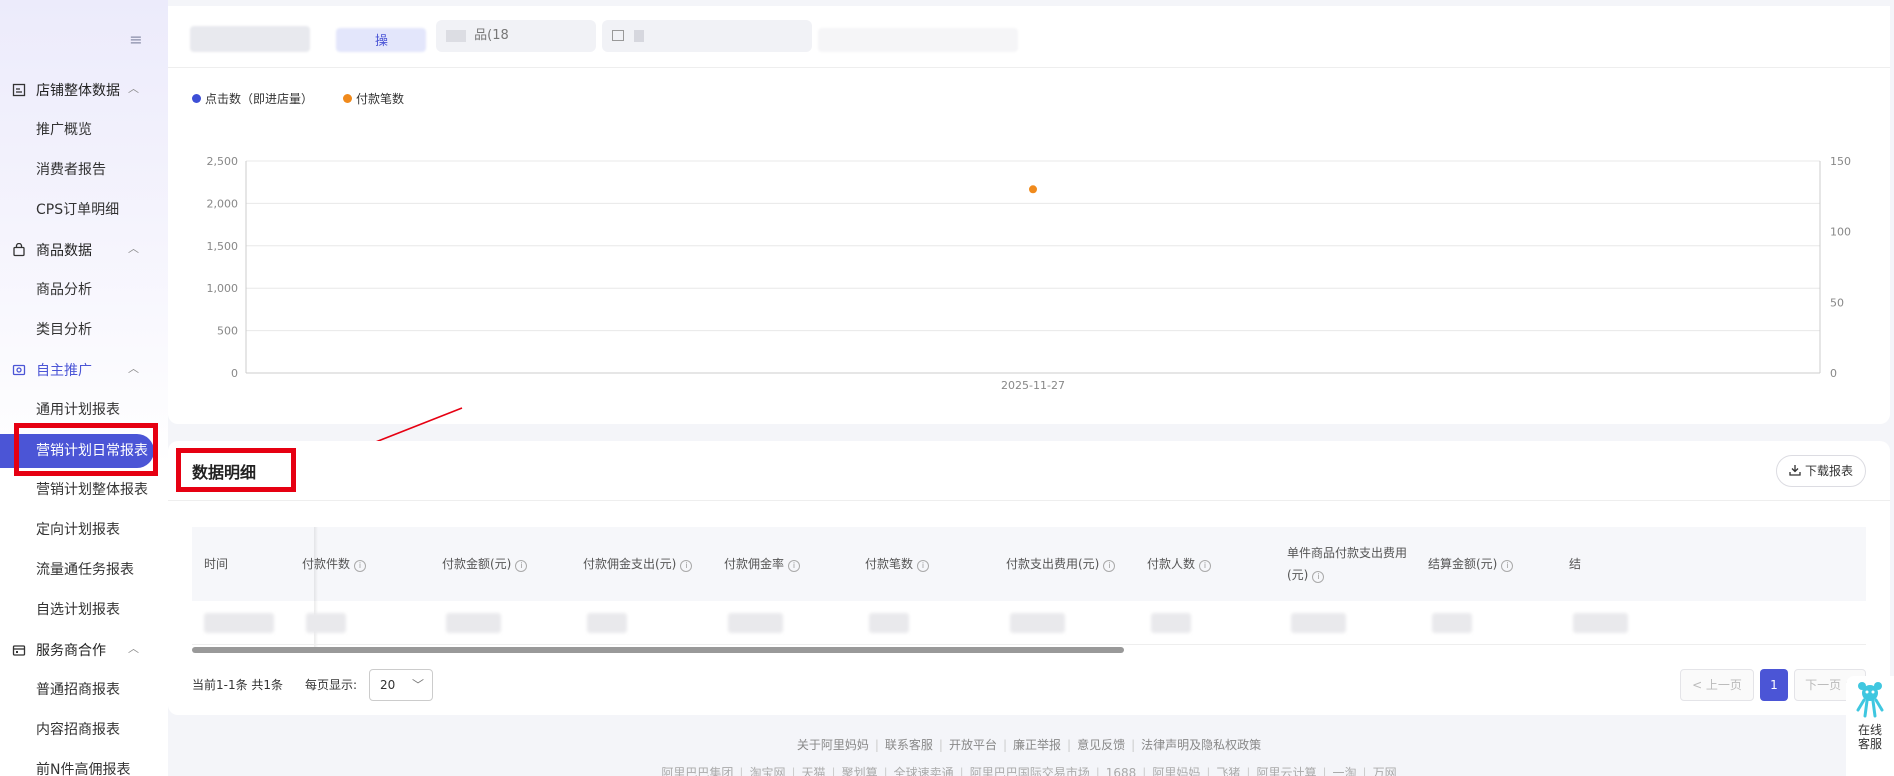  What do you see at coordinates (19, 90) in the screenshot?
I see `store-data-icon` at bounding box center [19, 90].